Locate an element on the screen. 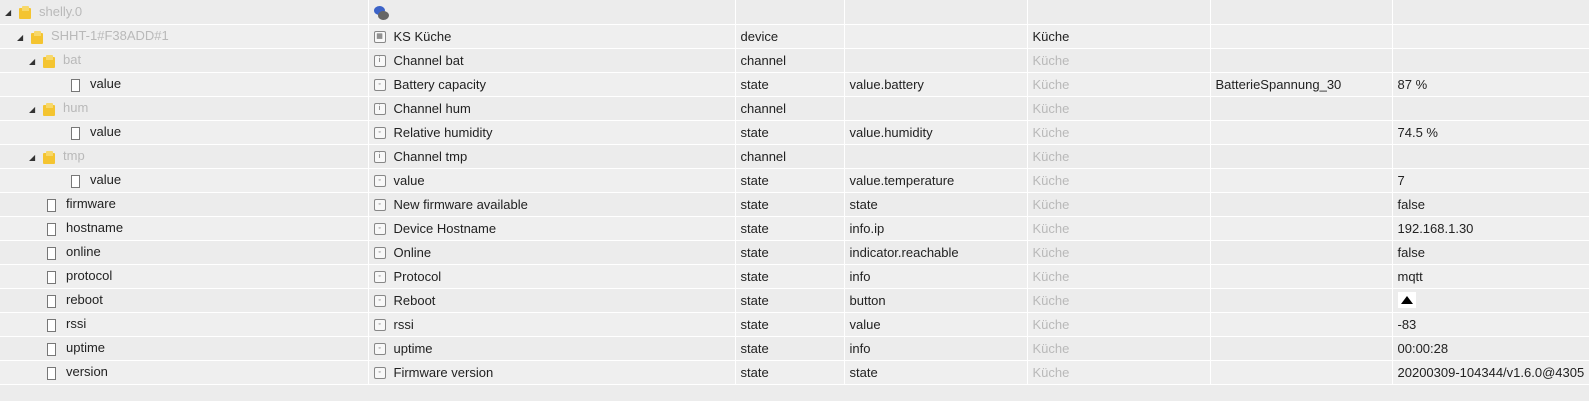 The image size is (1589, 401). id-cell: uptime is located at coordinates (184, 348).